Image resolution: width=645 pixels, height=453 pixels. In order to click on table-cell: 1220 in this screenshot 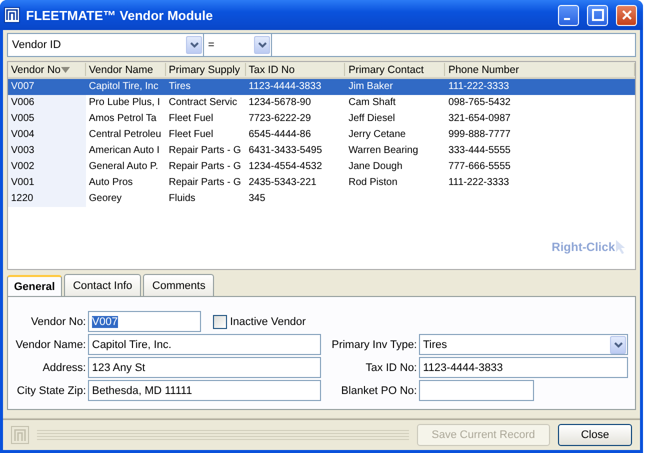, I will do `click(22, 198)`.